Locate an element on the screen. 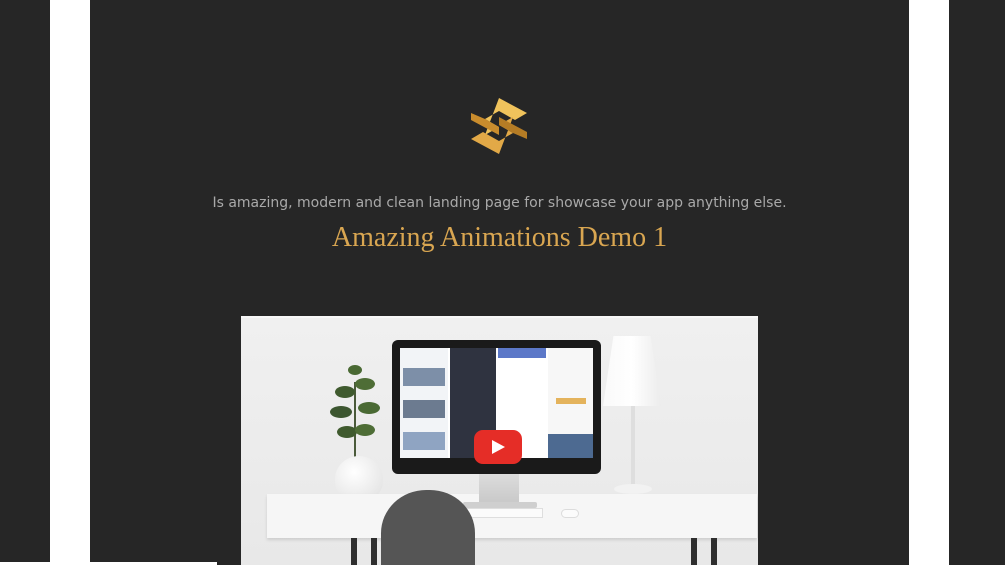 The height and width of the screenshot is (565, 1005). play-triangle-icon is located at coordinates (498, 447).